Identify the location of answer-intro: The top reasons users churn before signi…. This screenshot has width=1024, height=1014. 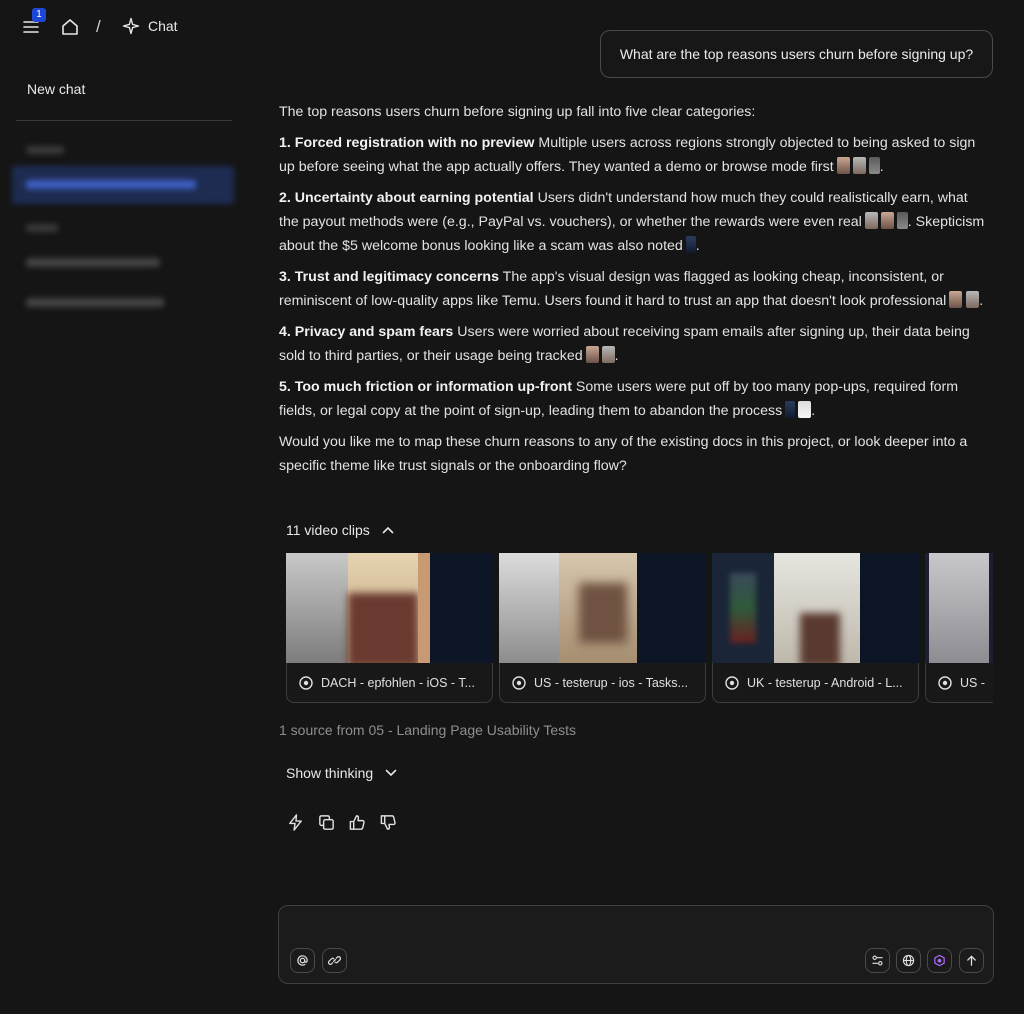
(517, 112).